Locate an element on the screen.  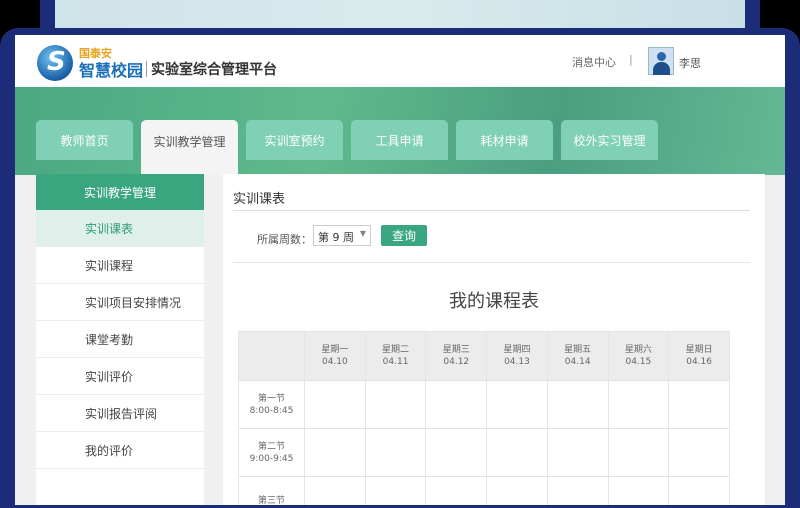
day-name: 星期日 is located at coordinates (699, 350).